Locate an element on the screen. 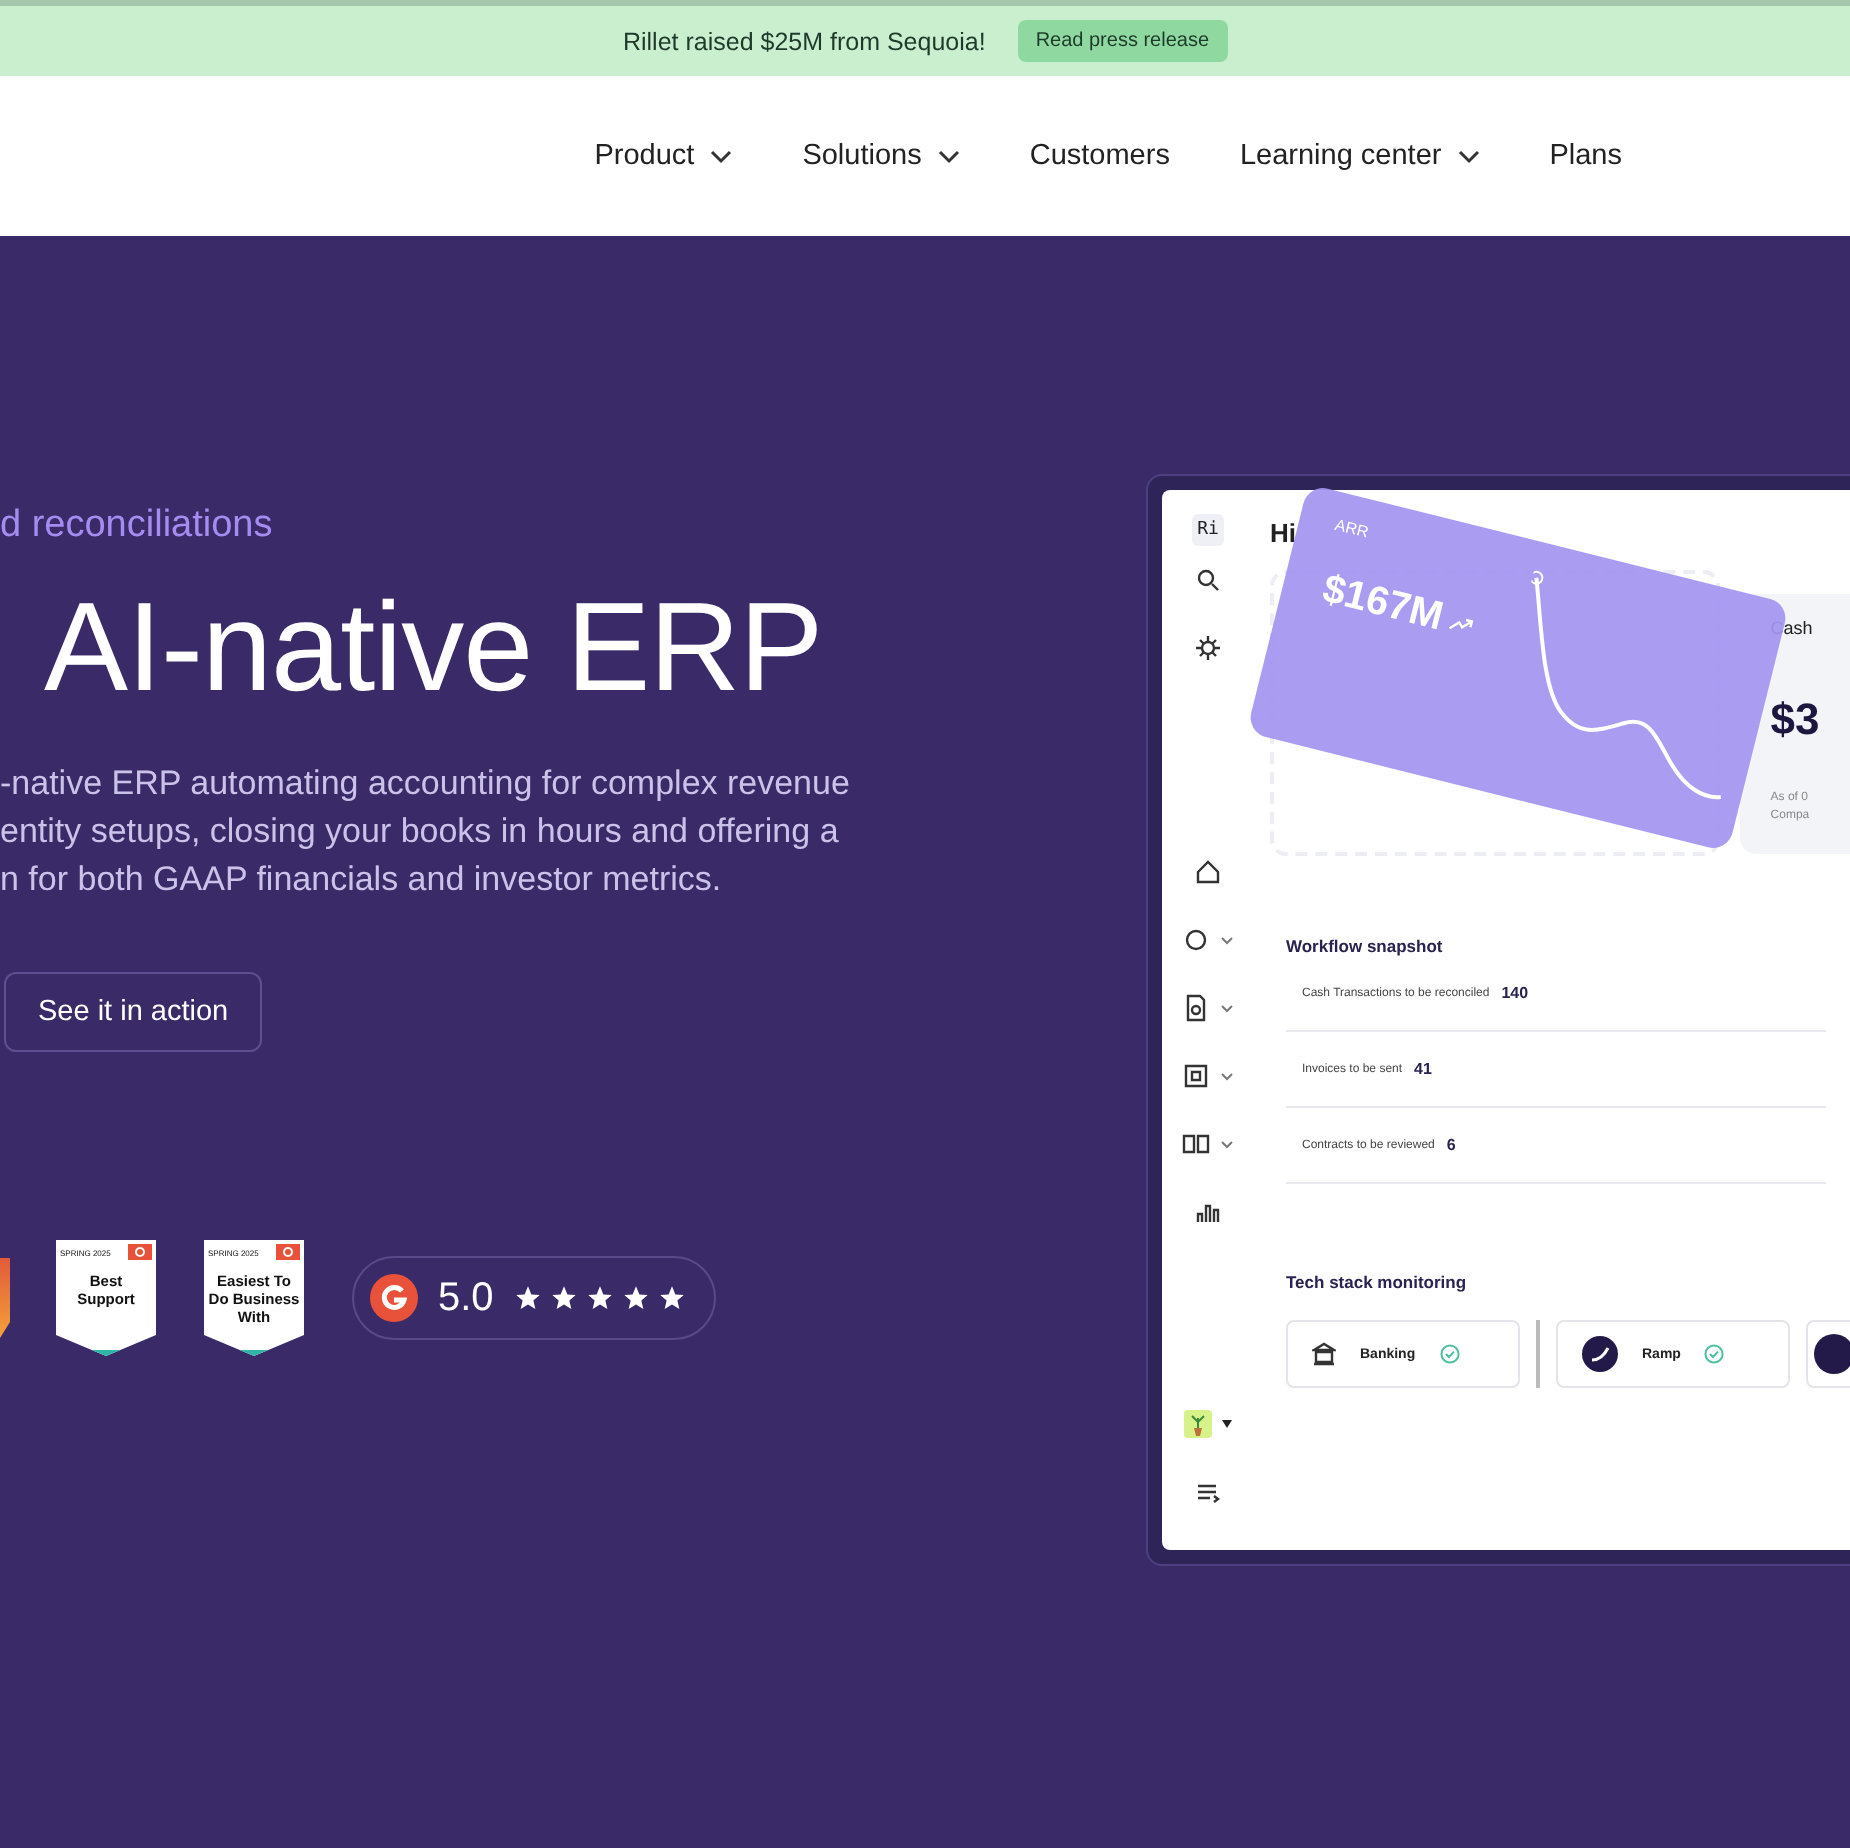 The image size is (1850, 1848). card-value: $167M is located at coordinates (1382, 604).